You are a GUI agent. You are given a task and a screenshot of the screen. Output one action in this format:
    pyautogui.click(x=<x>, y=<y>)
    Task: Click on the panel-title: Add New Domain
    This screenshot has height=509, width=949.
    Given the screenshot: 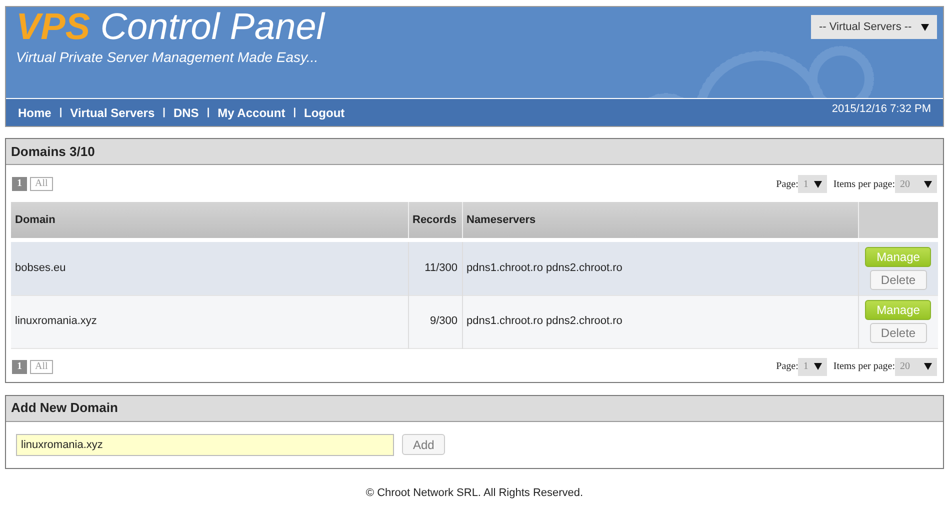 What is the action you would take?
    pyautogui.click(x=474, y=409)
    